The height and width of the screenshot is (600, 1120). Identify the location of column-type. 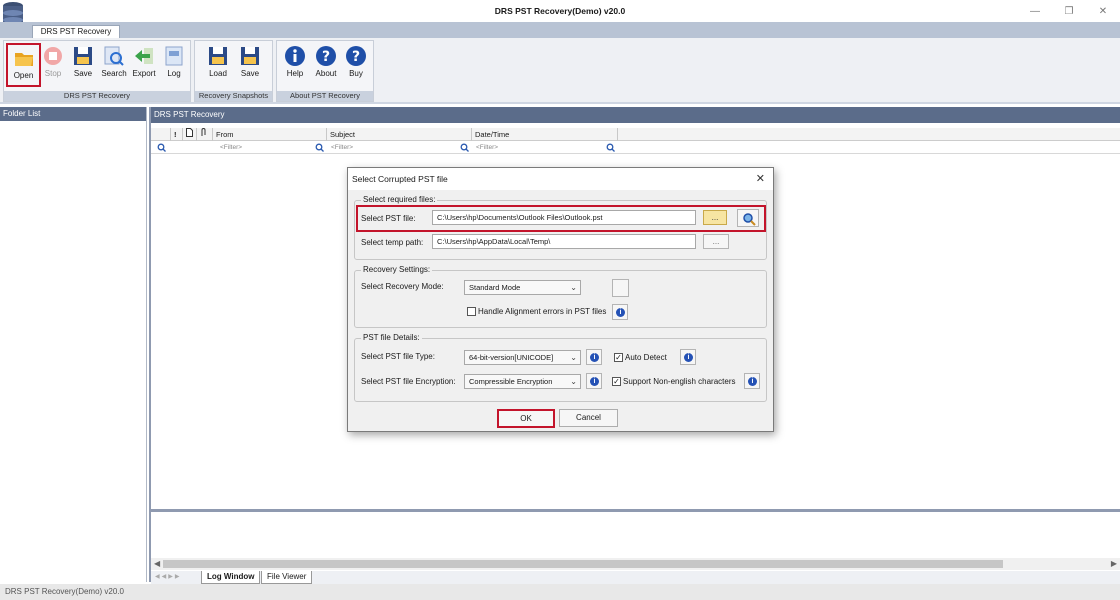
(190, 134).